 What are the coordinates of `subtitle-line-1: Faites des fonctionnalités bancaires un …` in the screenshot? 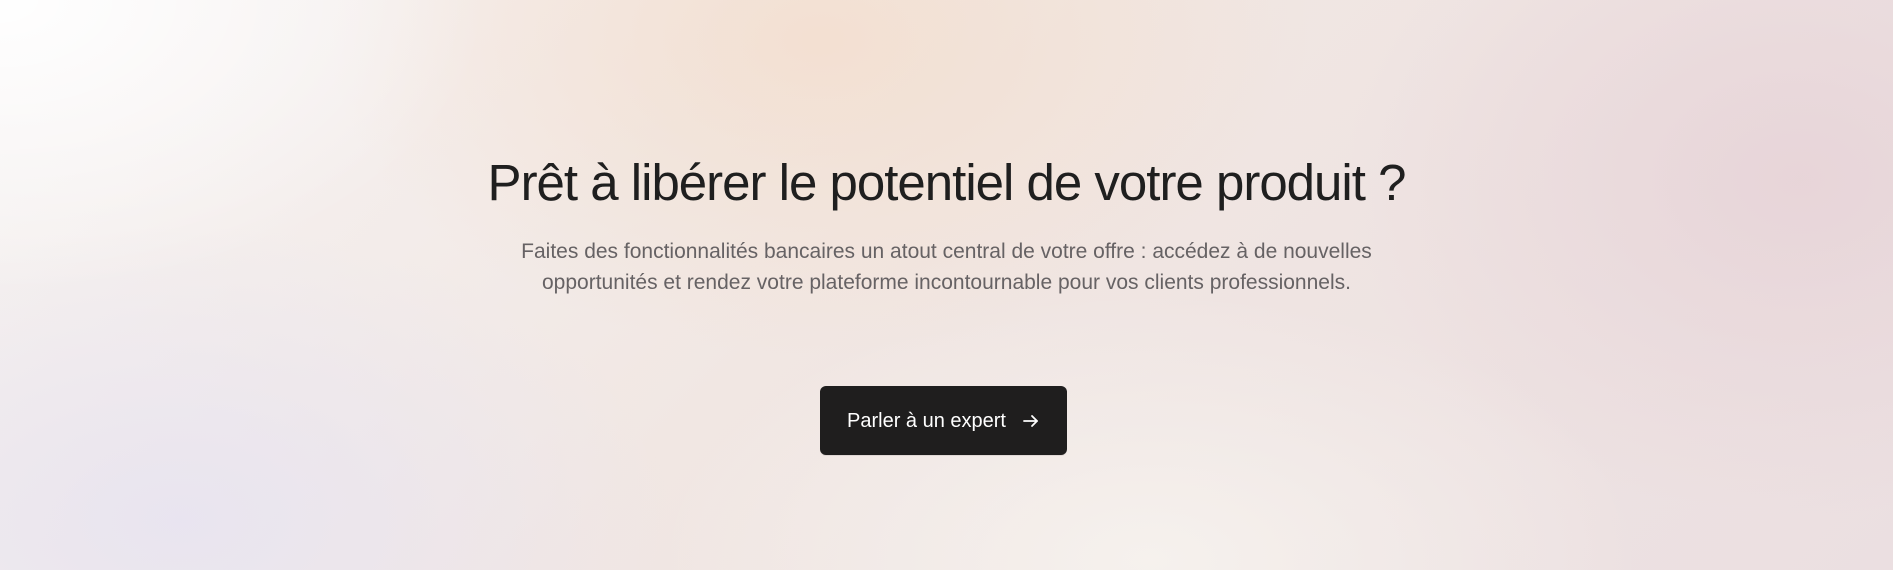 It's located at (946, 251).